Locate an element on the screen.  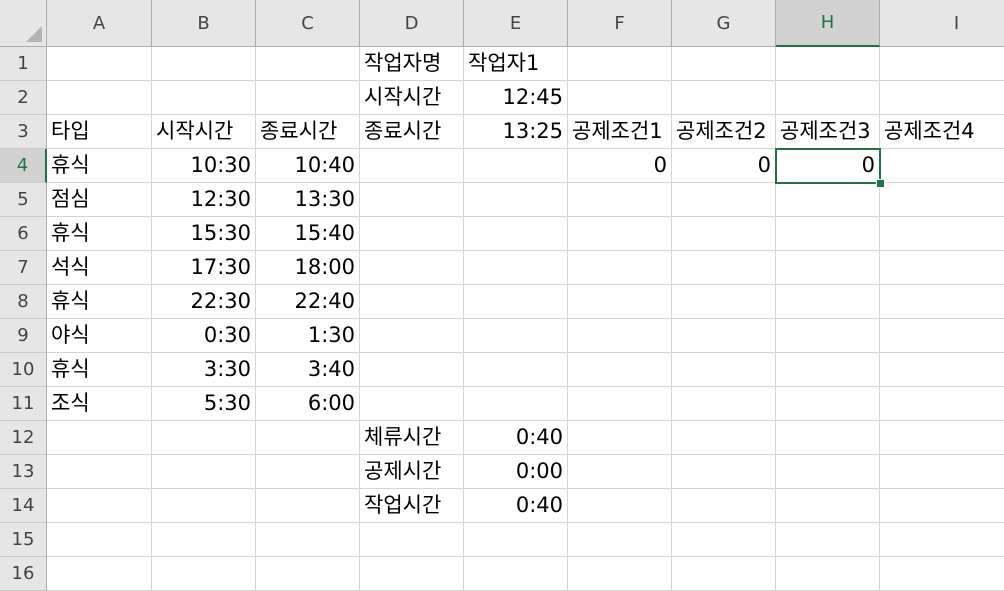
cell-a15 is located at coordinates (99, 540).